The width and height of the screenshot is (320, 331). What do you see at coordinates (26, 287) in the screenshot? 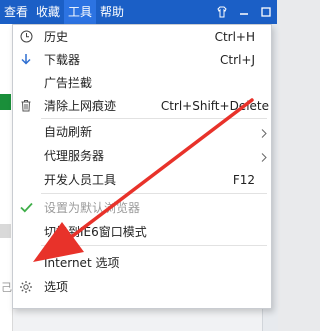
I see `gear-icon` at bounding box center [26, 287].